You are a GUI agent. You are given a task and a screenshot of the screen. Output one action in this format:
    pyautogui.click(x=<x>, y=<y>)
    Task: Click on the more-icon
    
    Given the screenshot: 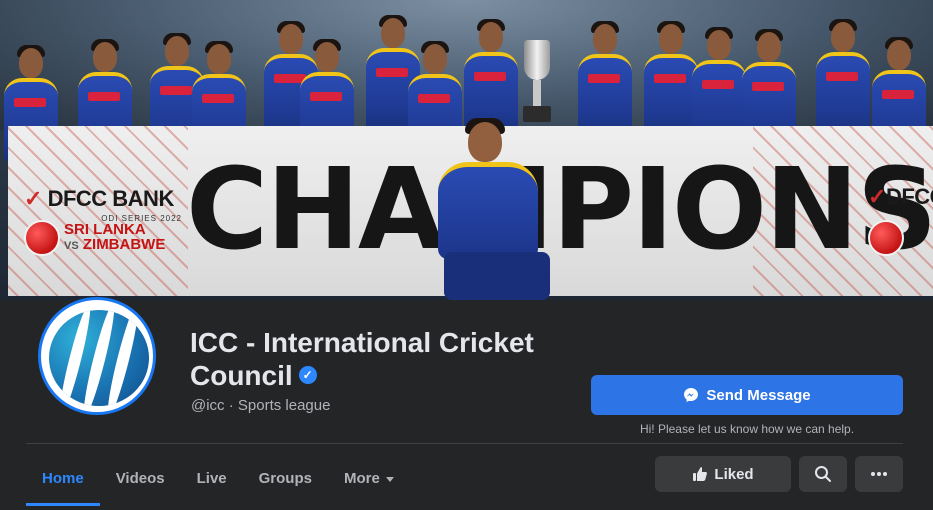 What is the action you would take?
    pyautogui.click(x=879, y=474)
    